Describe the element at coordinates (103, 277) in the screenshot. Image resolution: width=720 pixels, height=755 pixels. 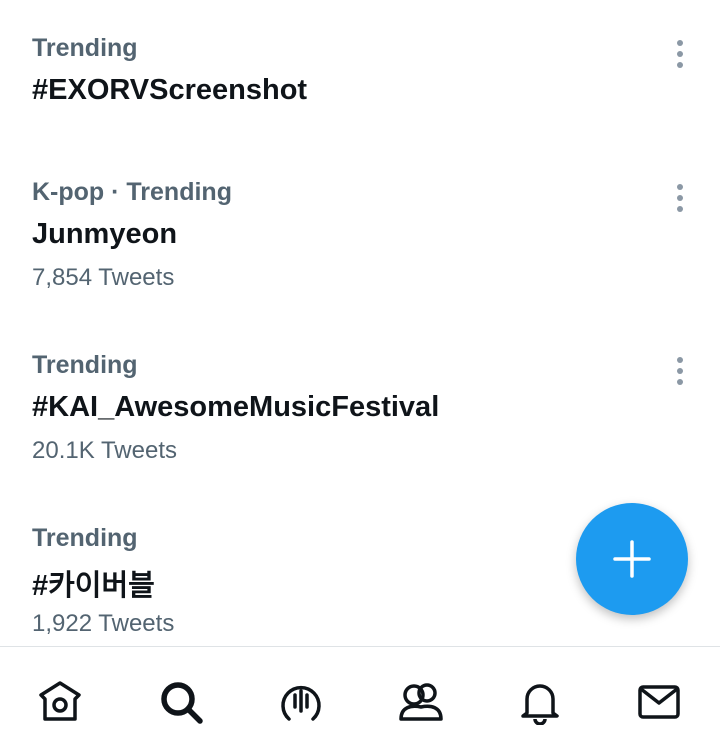
I see `trend-tweet-count: 7,854 Tweets` at that location.